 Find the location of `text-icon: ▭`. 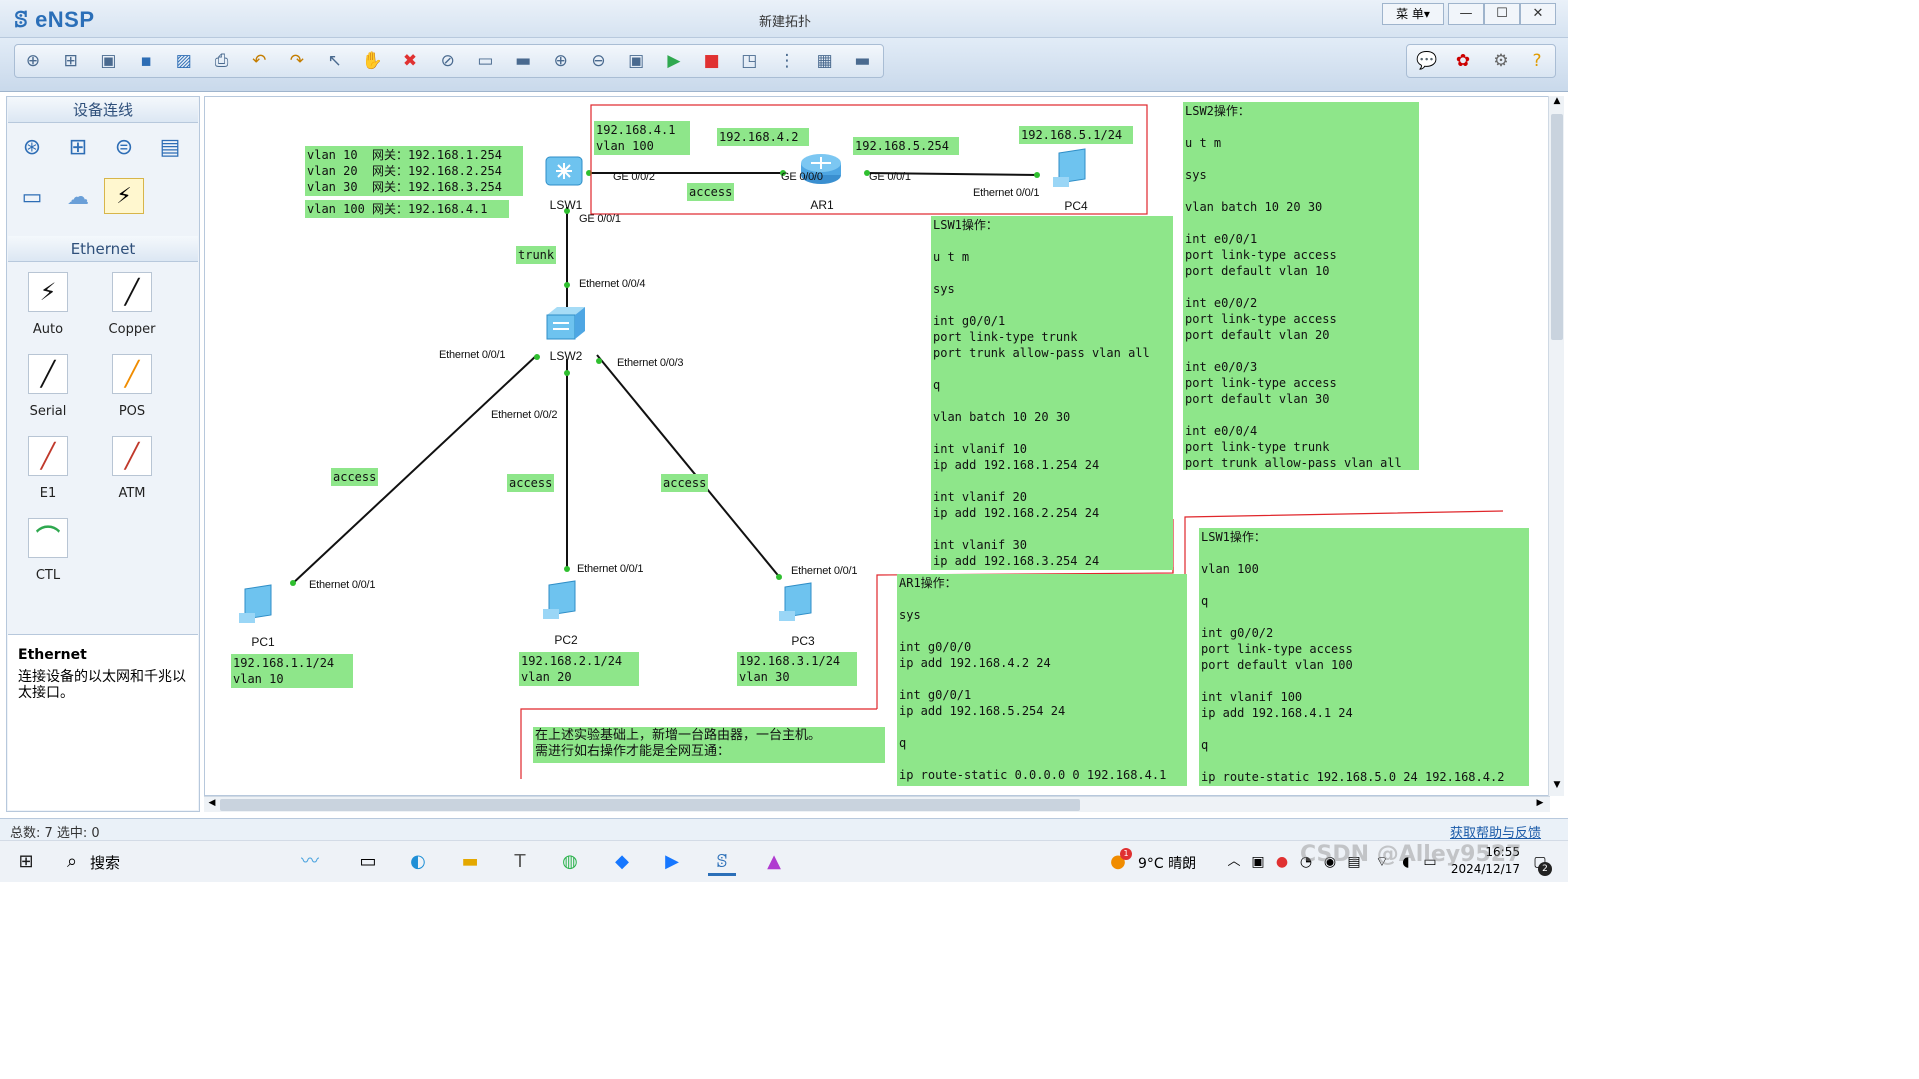

text-icon: ▭ is located at coordinates (485, 61).